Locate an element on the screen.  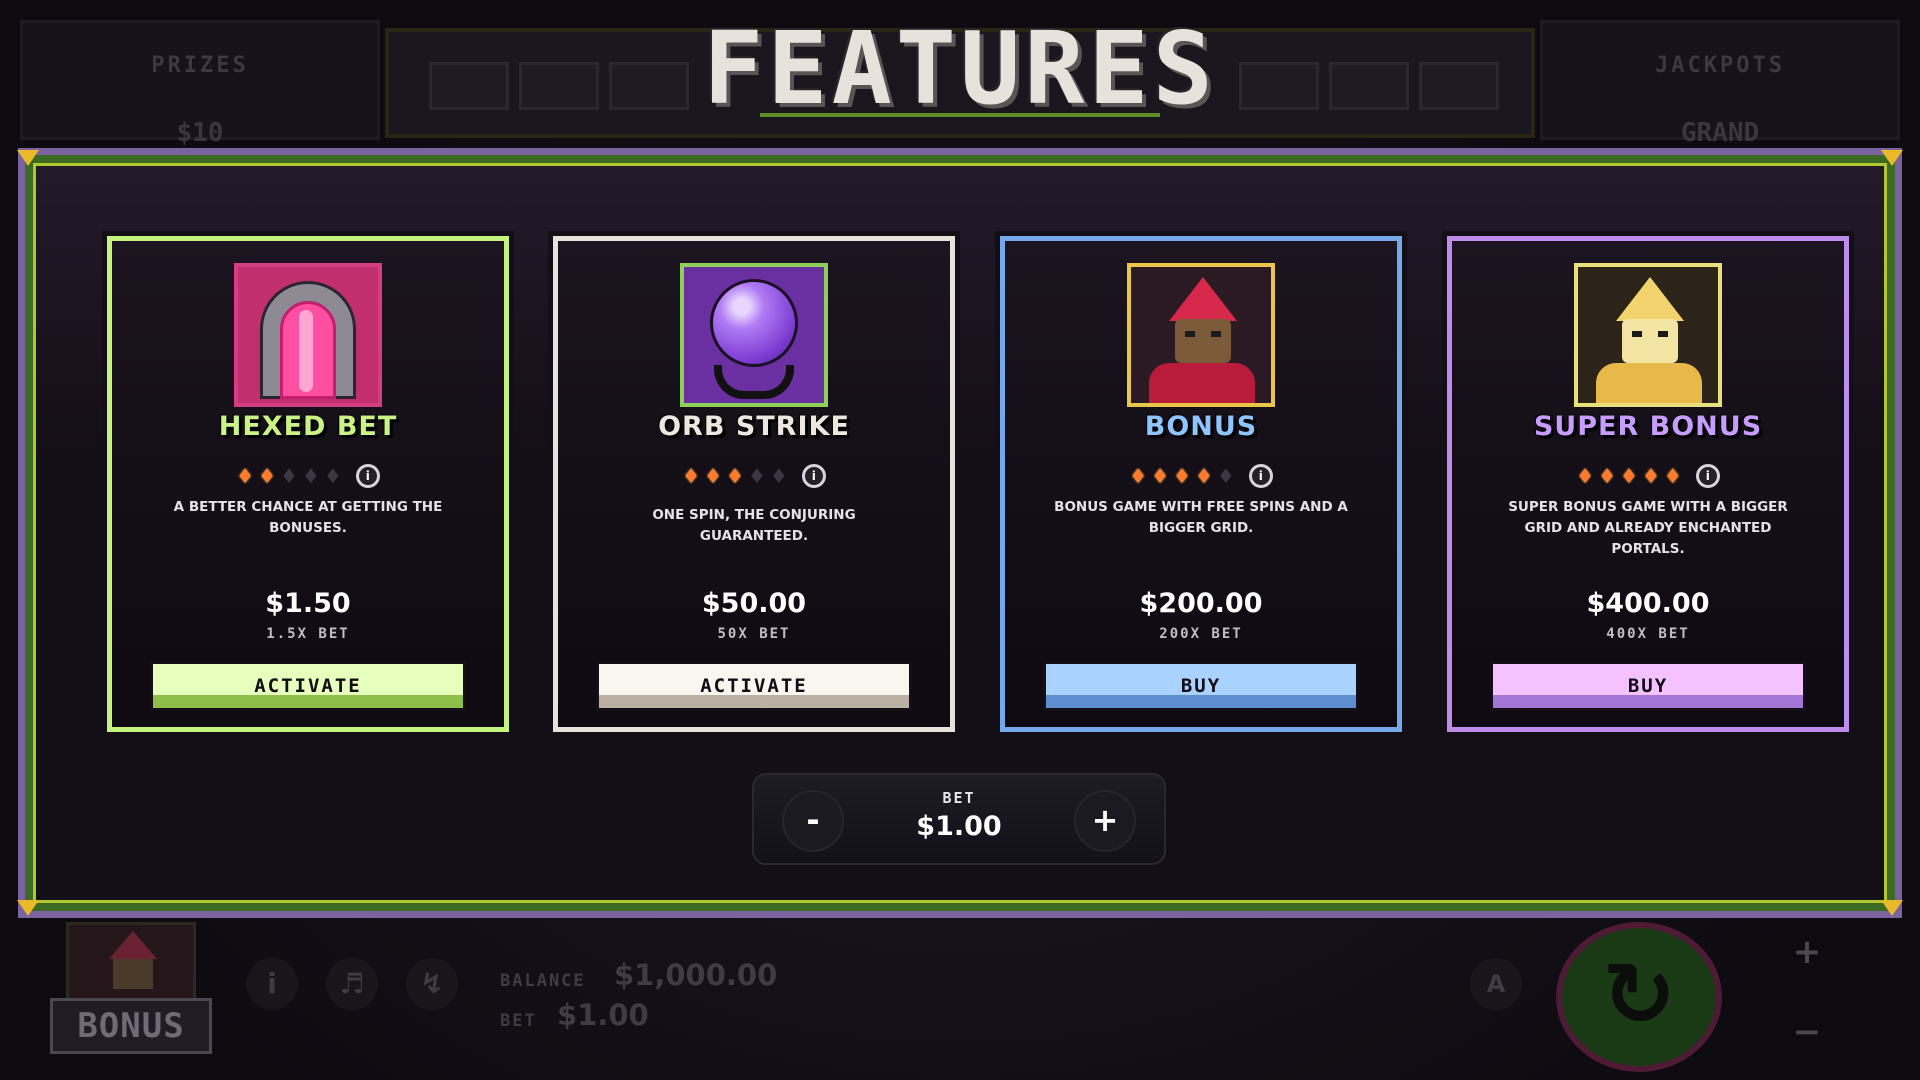
title-underline is located at coordinates (960, 115).